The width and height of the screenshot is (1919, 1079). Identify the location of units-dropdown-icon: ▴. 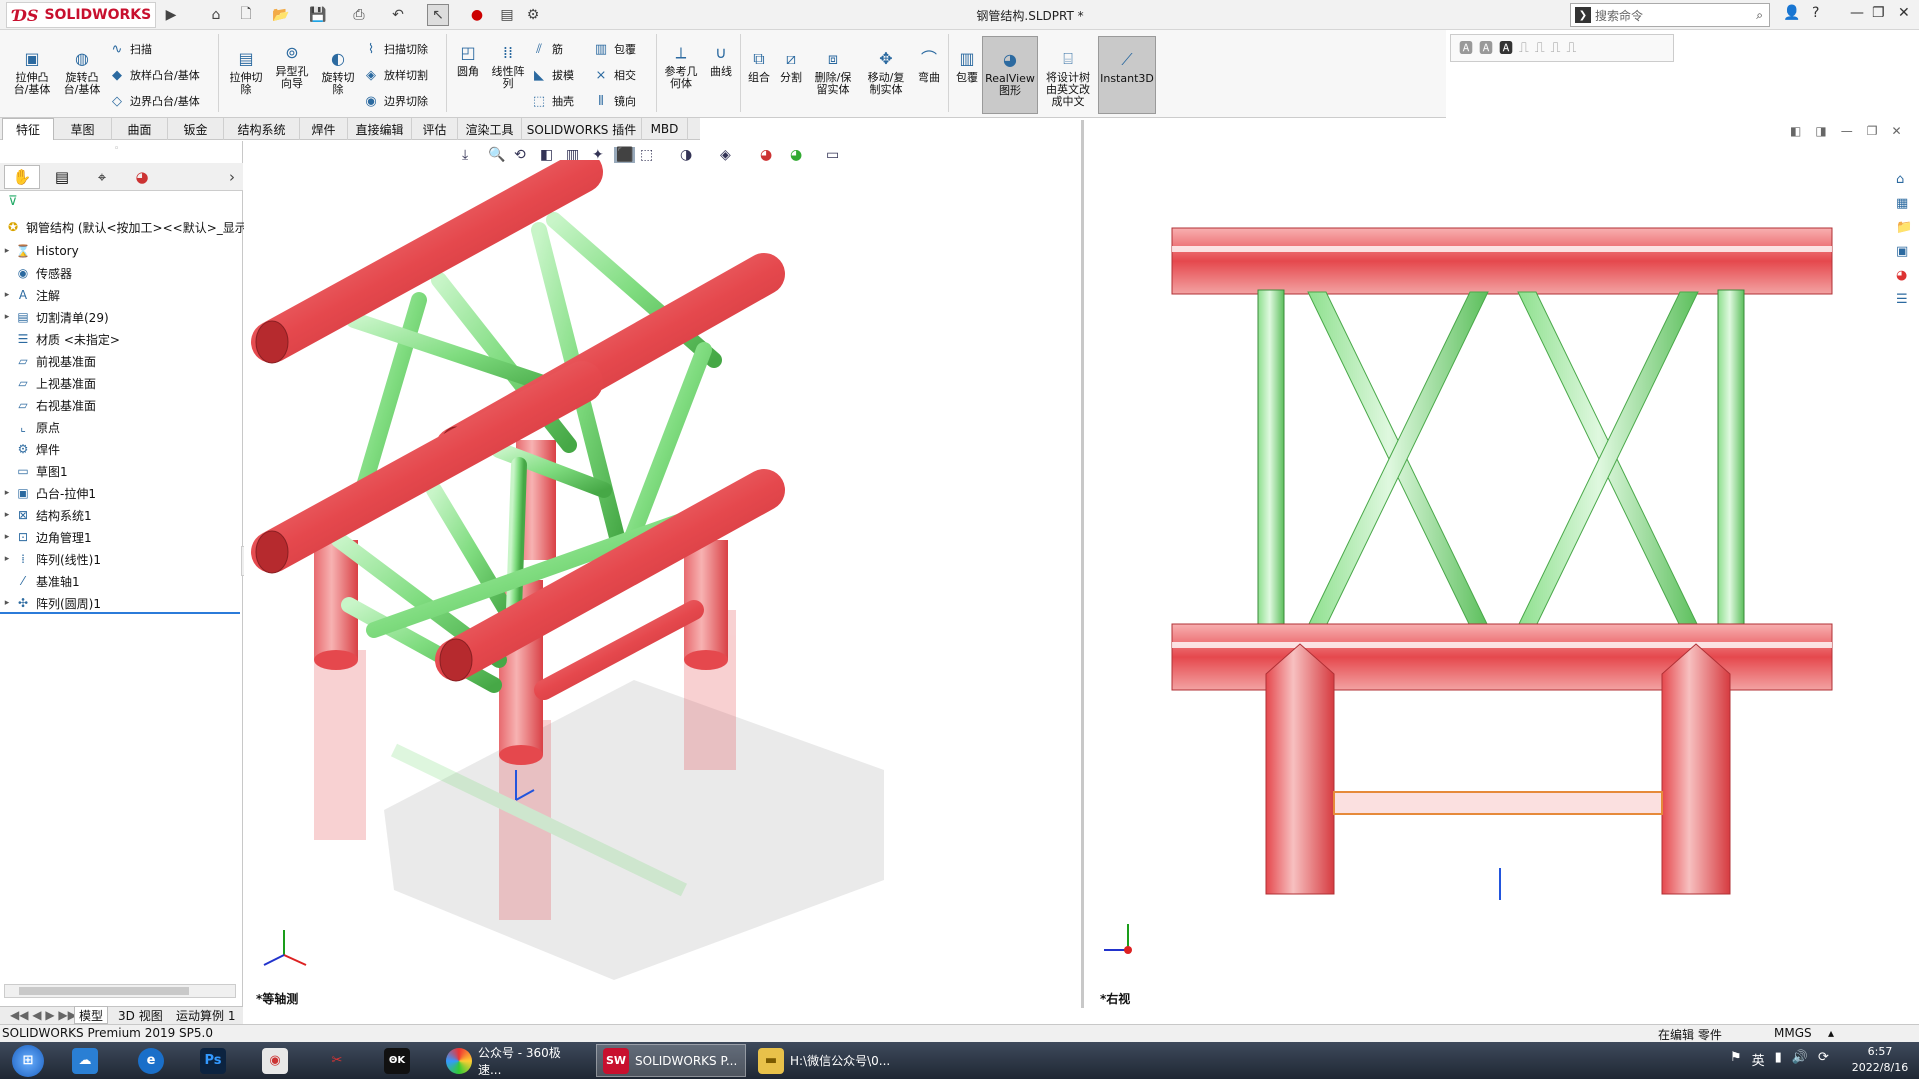
(1831, 1033).